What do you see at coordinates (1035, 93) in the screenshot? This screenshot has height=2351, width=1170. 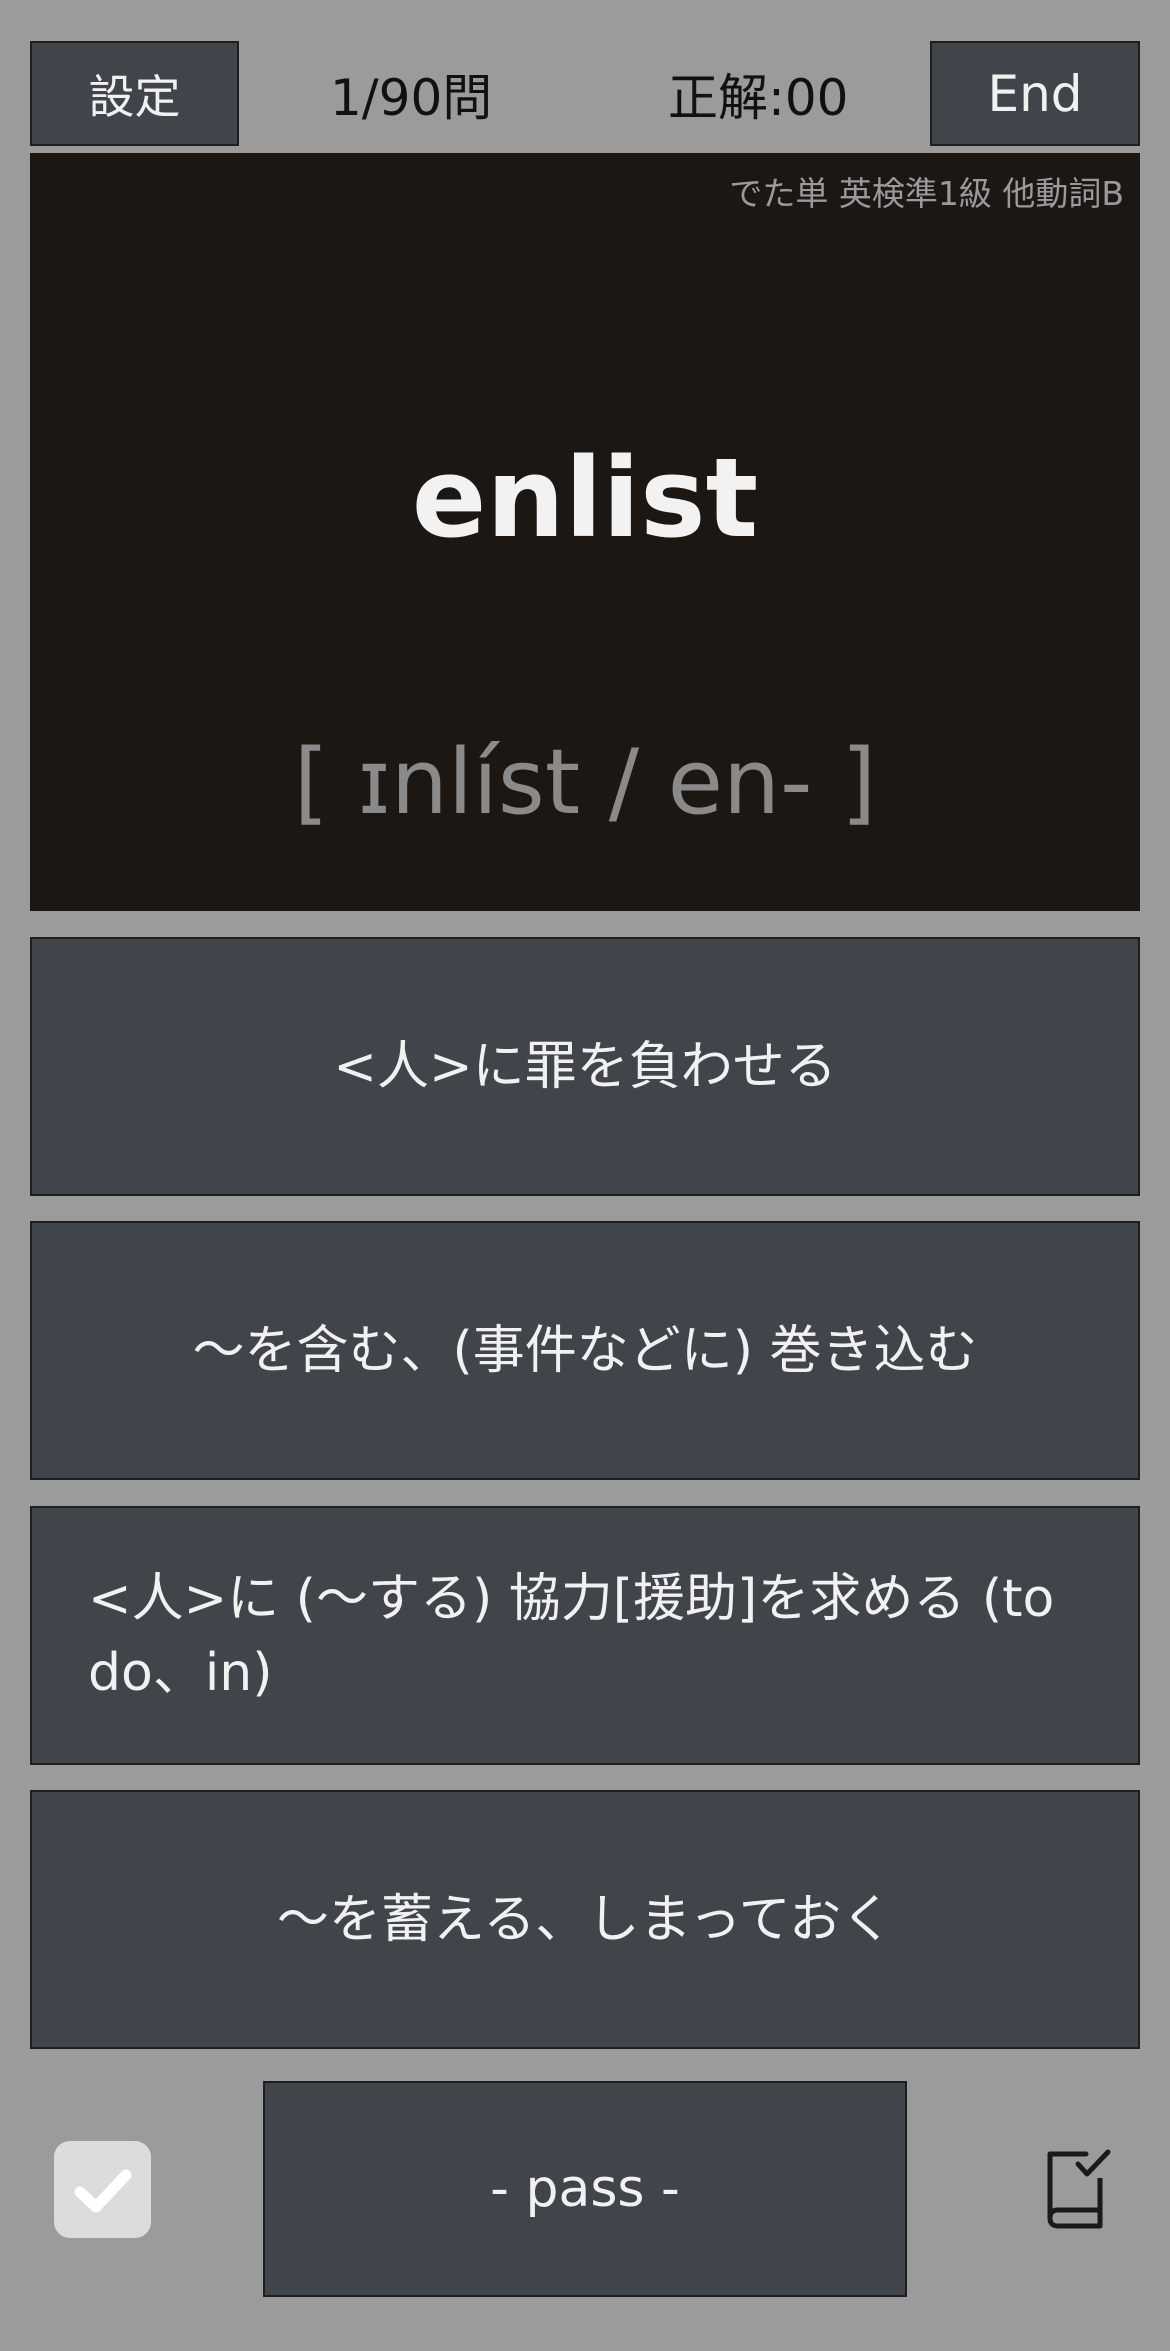 I see `end-button: End` at bounding box center [1035, 93].